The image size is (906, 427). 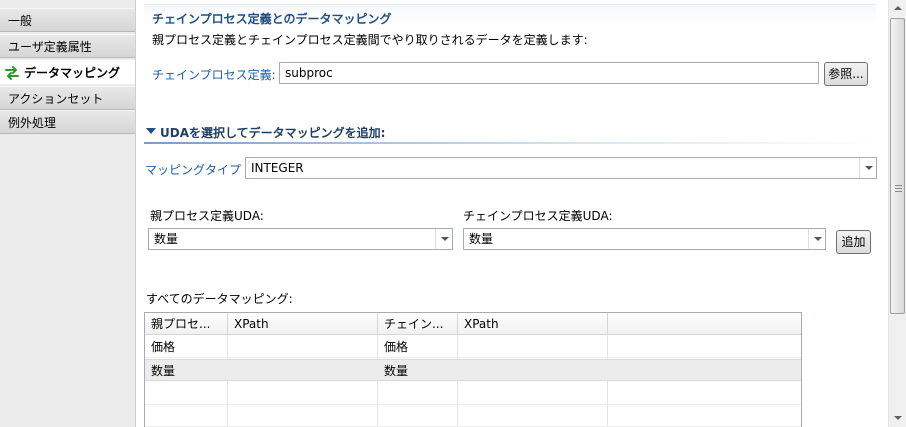 What do you see at coordinates (272, 19) in the screenshot?
I see `section-title: チェインプロセス定義とのデータマッピング` at bounding box center [272, 19].